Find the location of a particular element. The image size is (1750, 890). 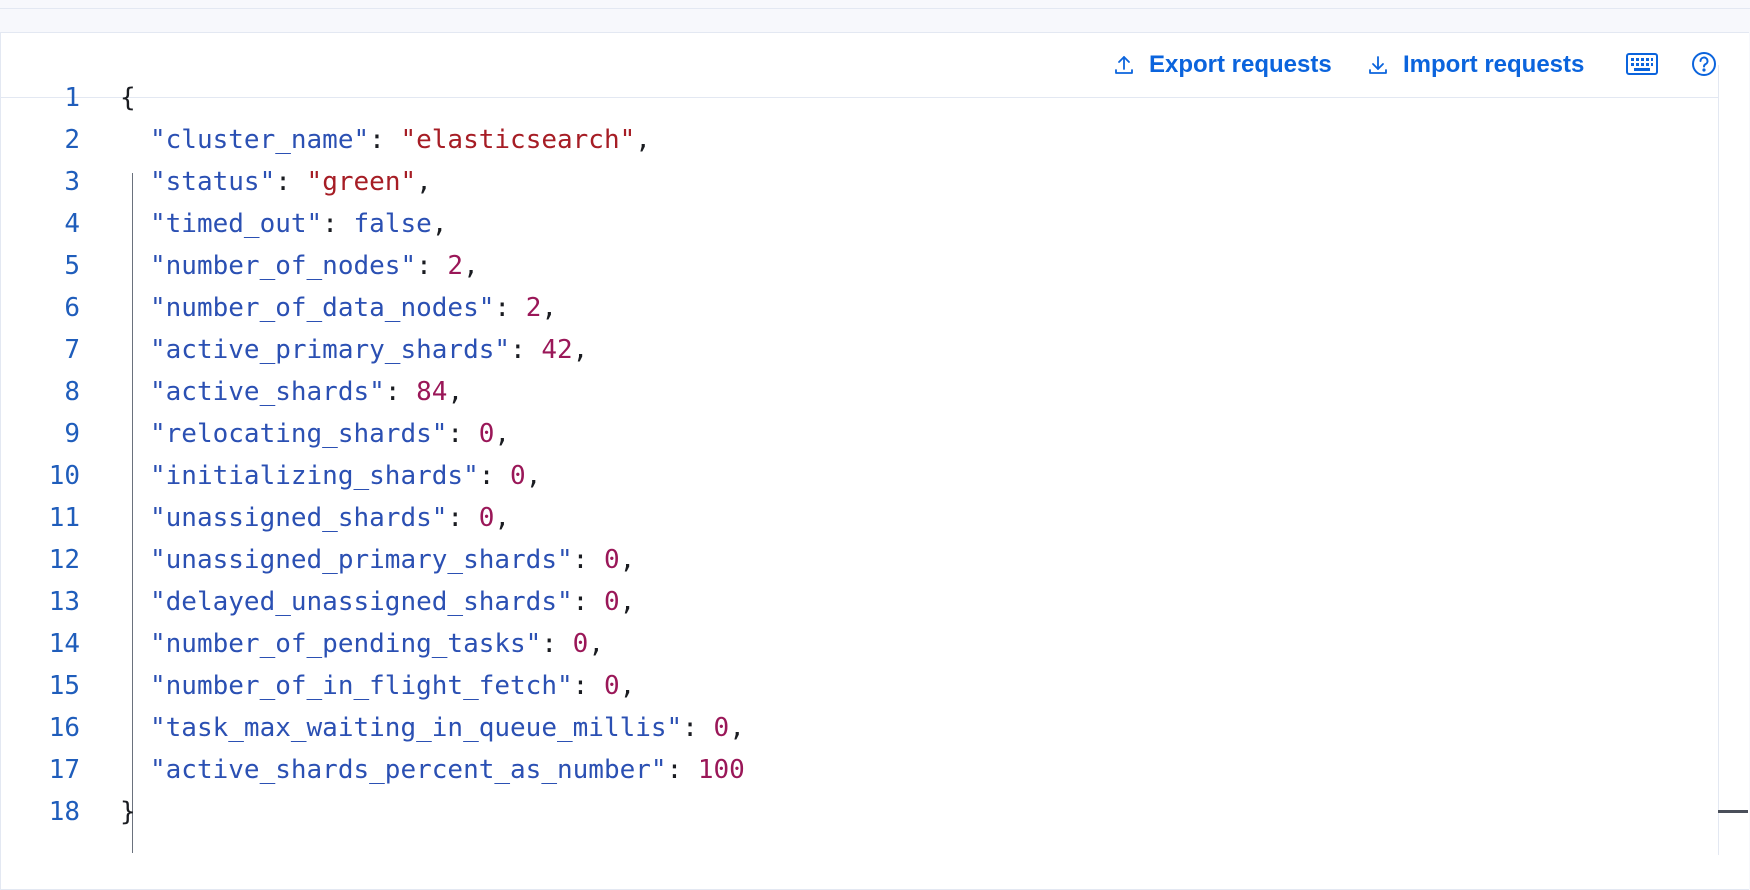

json-brace: { is located at coordinates (128, 98).